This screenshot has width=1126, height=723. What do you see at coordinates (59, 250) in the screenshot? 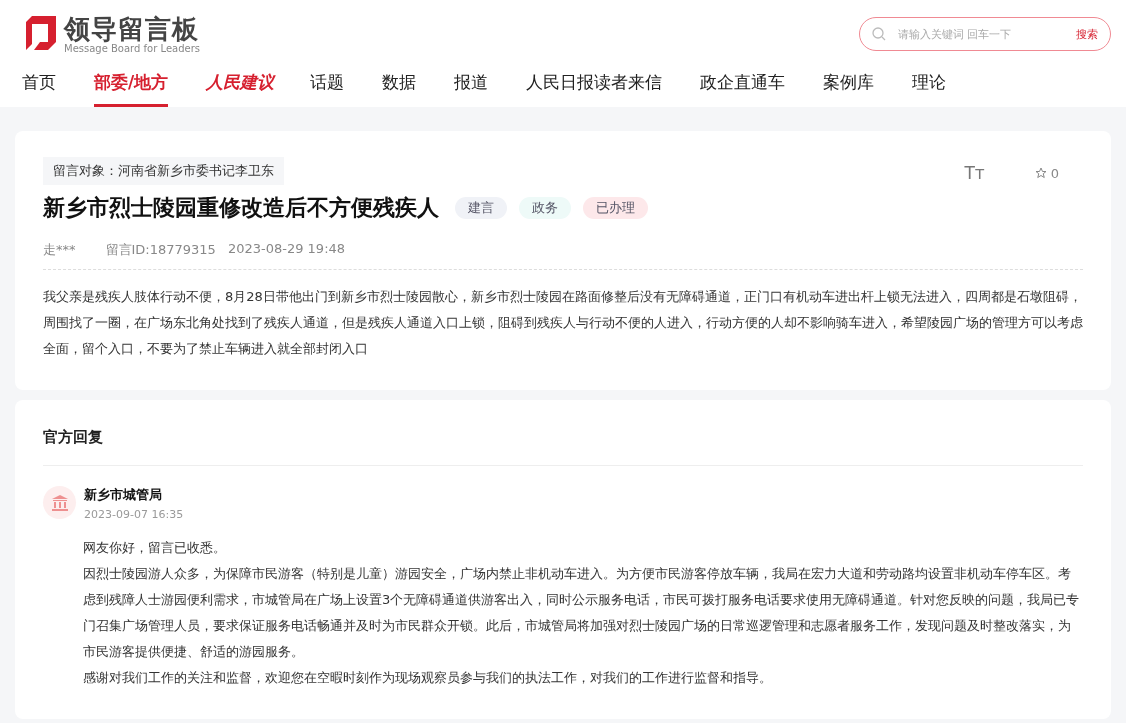
I see `author-name: 走***` at bounding box center [59, 250].